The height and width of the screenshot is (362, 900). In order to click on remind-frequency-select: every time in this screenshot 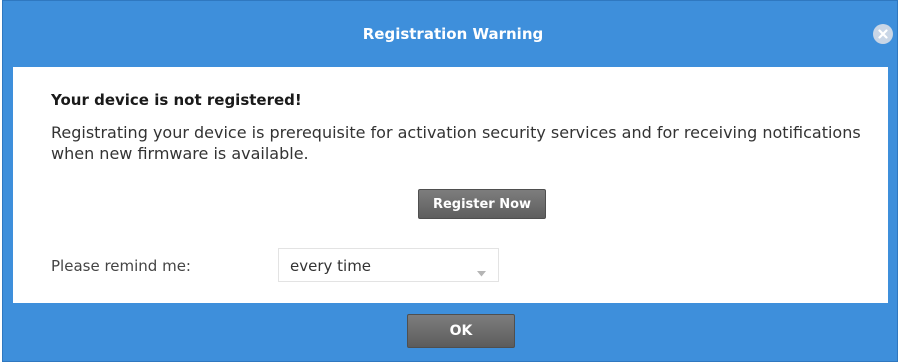, I will do `click(388, 265)`.